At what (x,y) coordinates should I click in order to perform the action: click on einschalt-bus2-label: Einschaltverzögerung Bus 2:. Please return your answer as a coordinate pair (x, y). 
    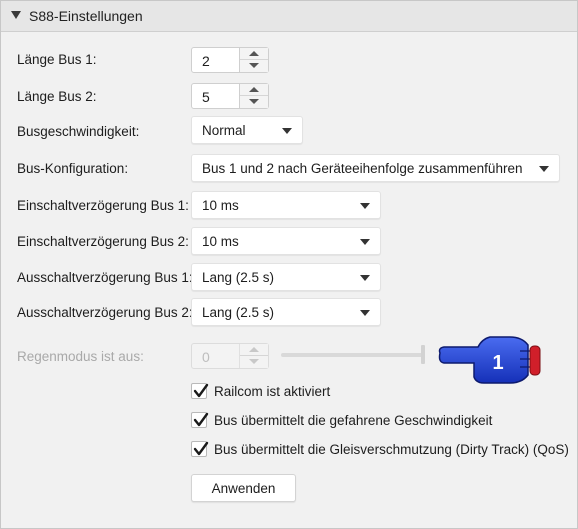
    Looking at the image, I should click on (103, 241).